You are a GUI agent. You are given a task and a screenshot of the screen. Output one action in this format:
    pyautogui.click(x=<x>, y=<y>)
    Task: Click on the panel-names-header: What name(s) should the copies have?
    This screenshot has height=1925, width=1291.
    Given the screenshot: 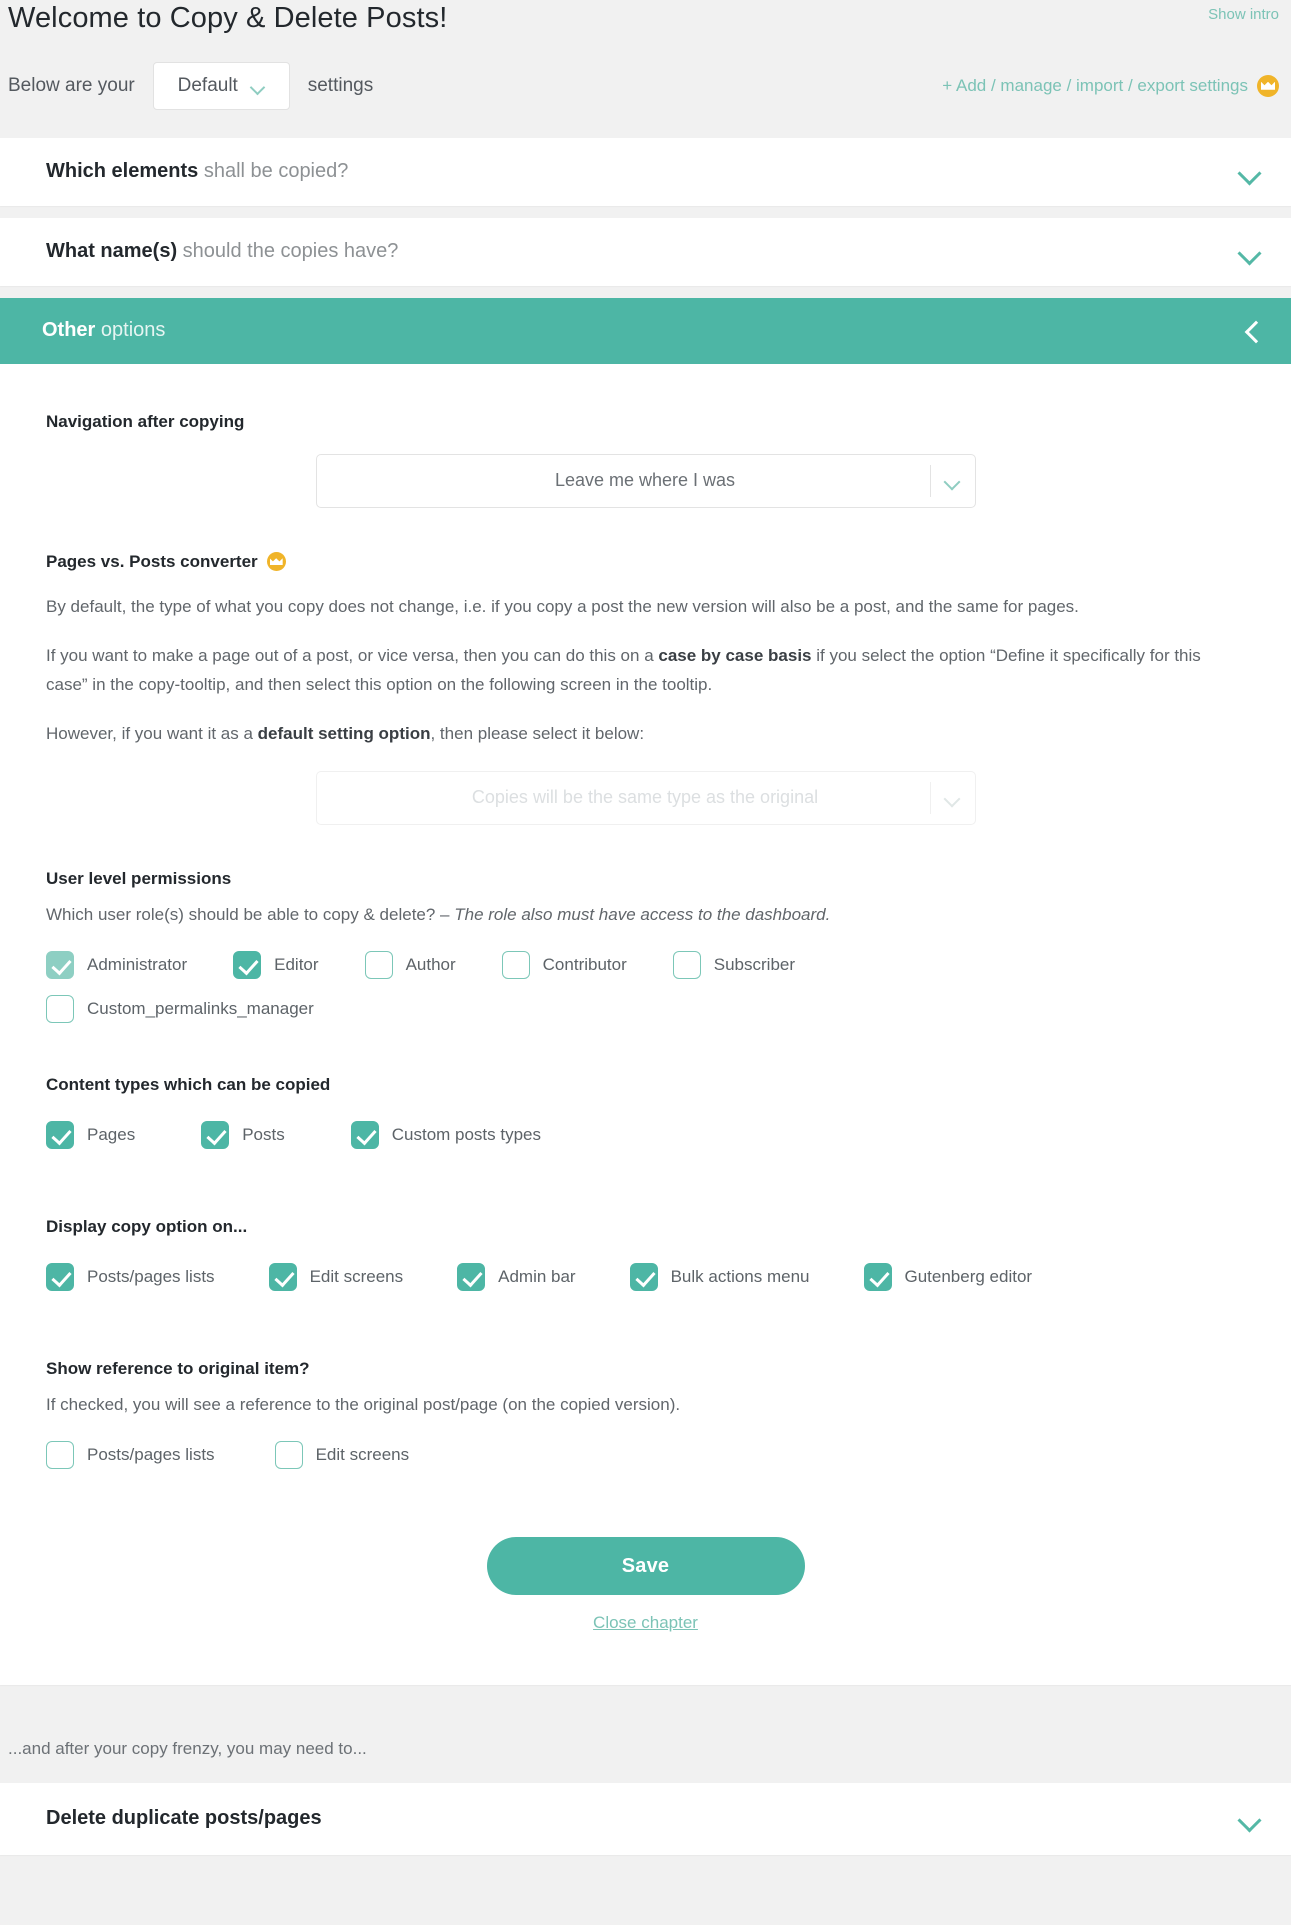 What is the action you would take?
    pyautogui.click(x=645, y=252)
    